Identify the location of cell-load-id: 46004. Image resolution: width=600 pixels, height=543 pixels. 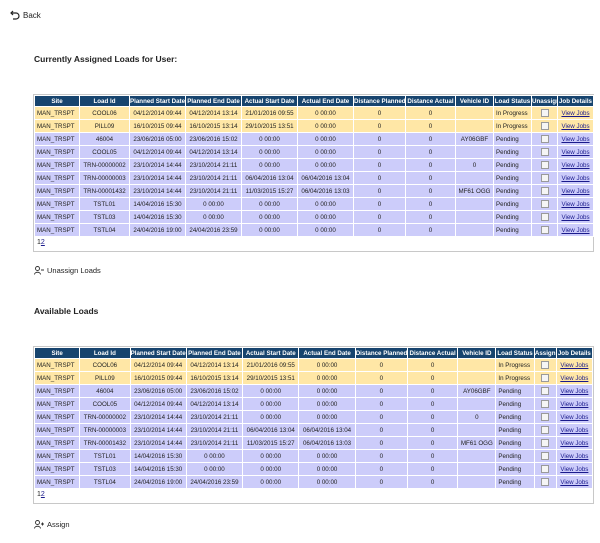
(104, 139).